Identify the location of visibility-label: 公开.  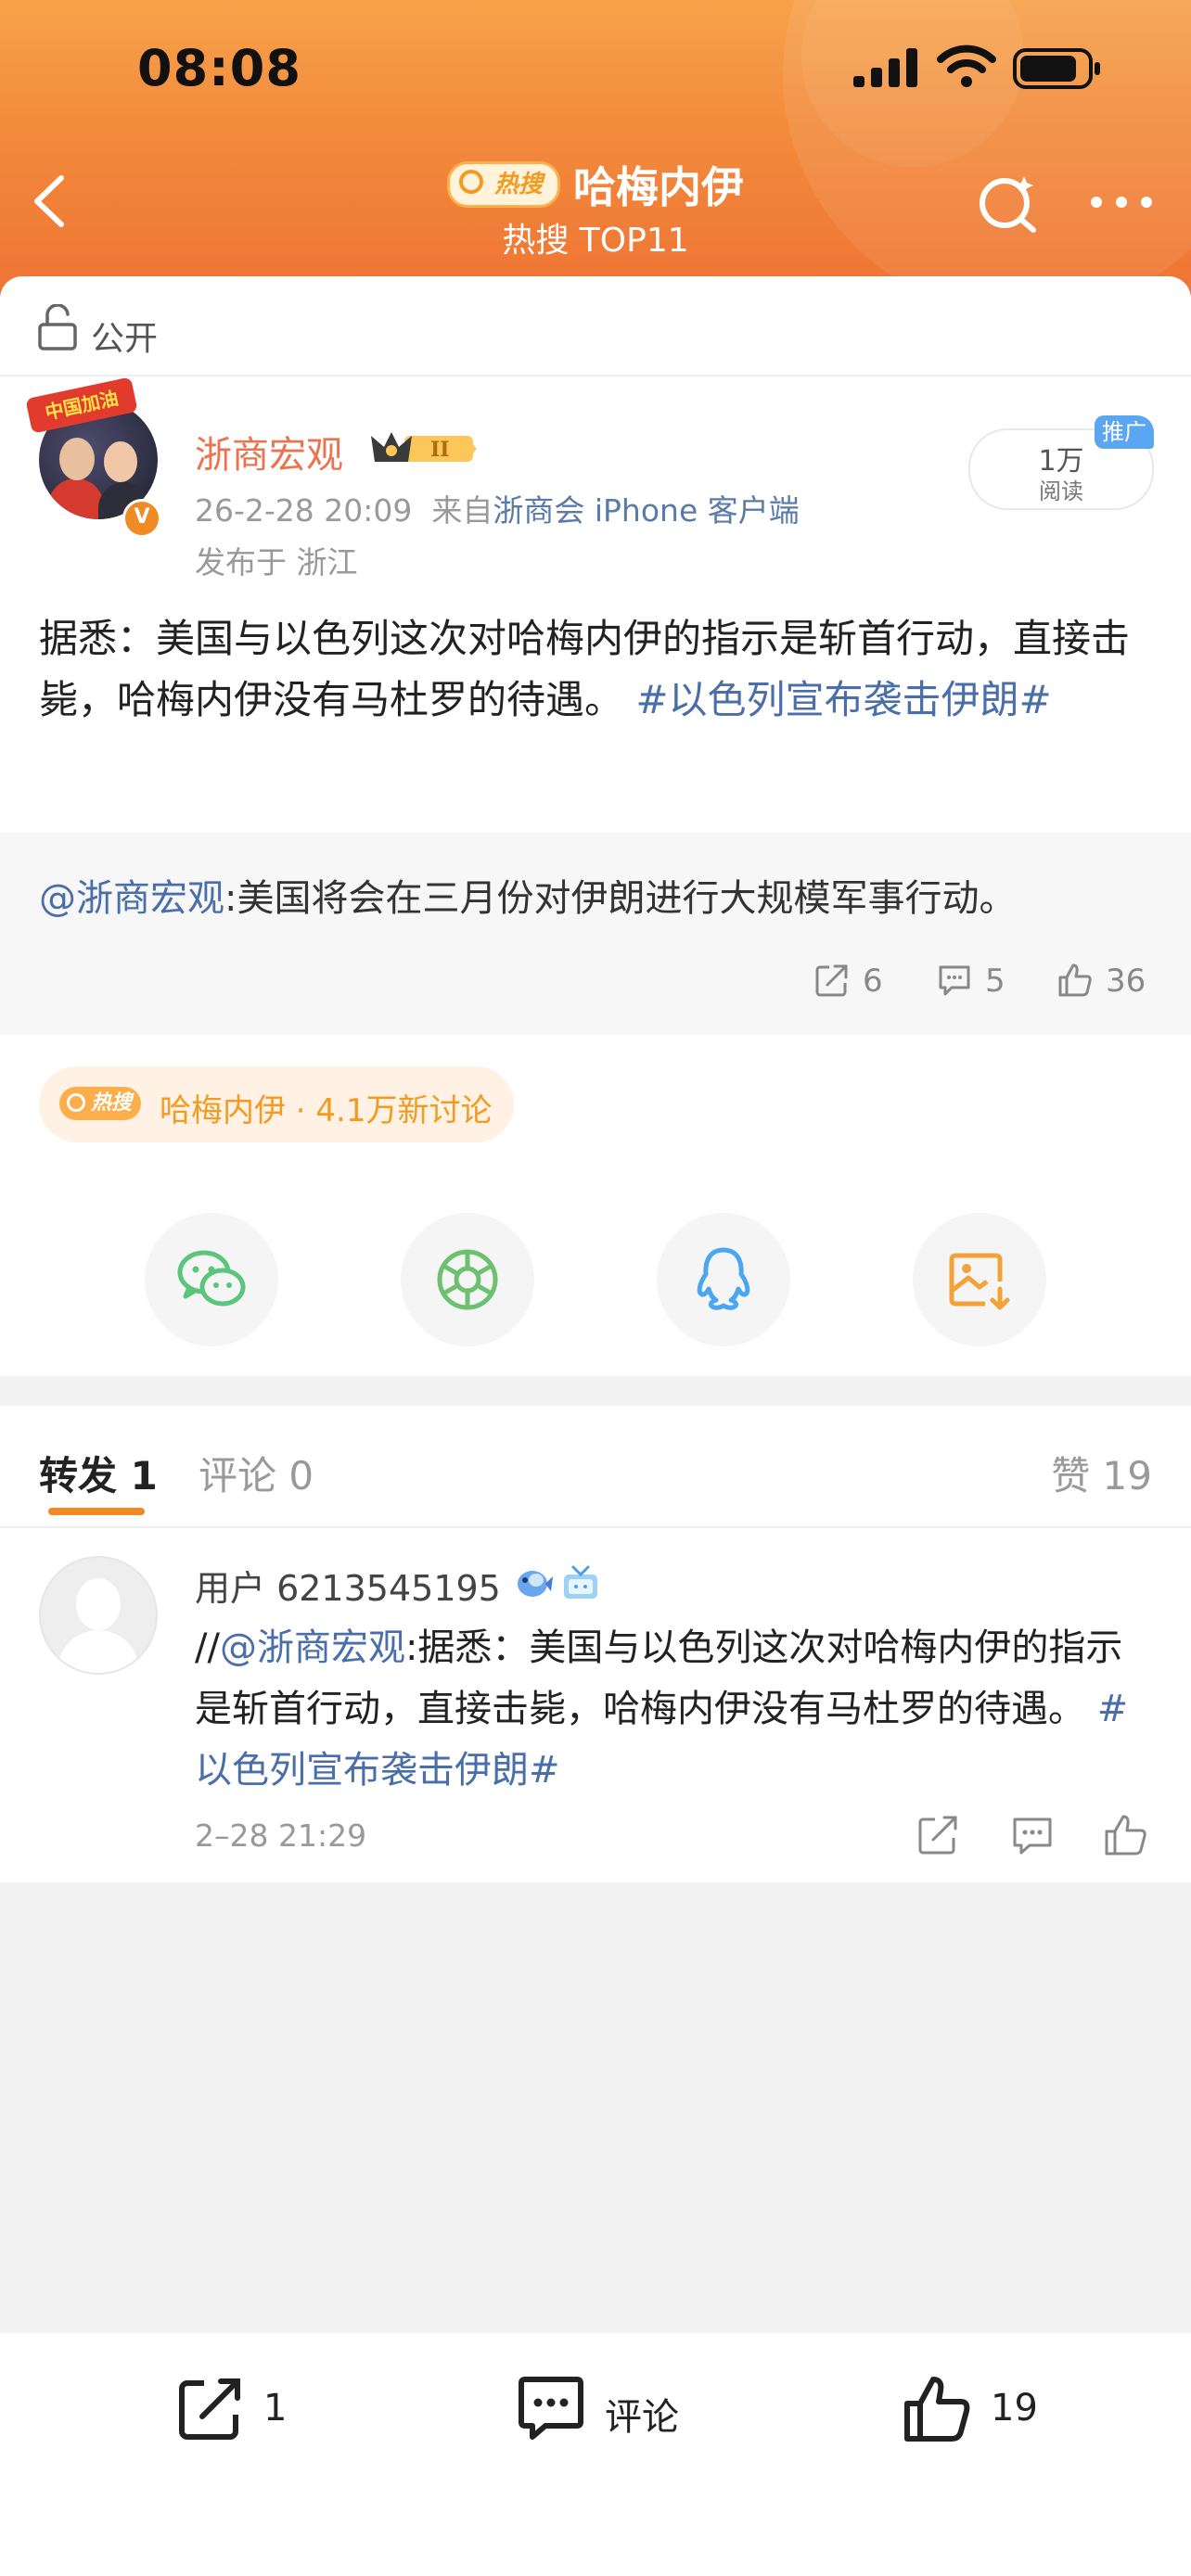
(125, 339).